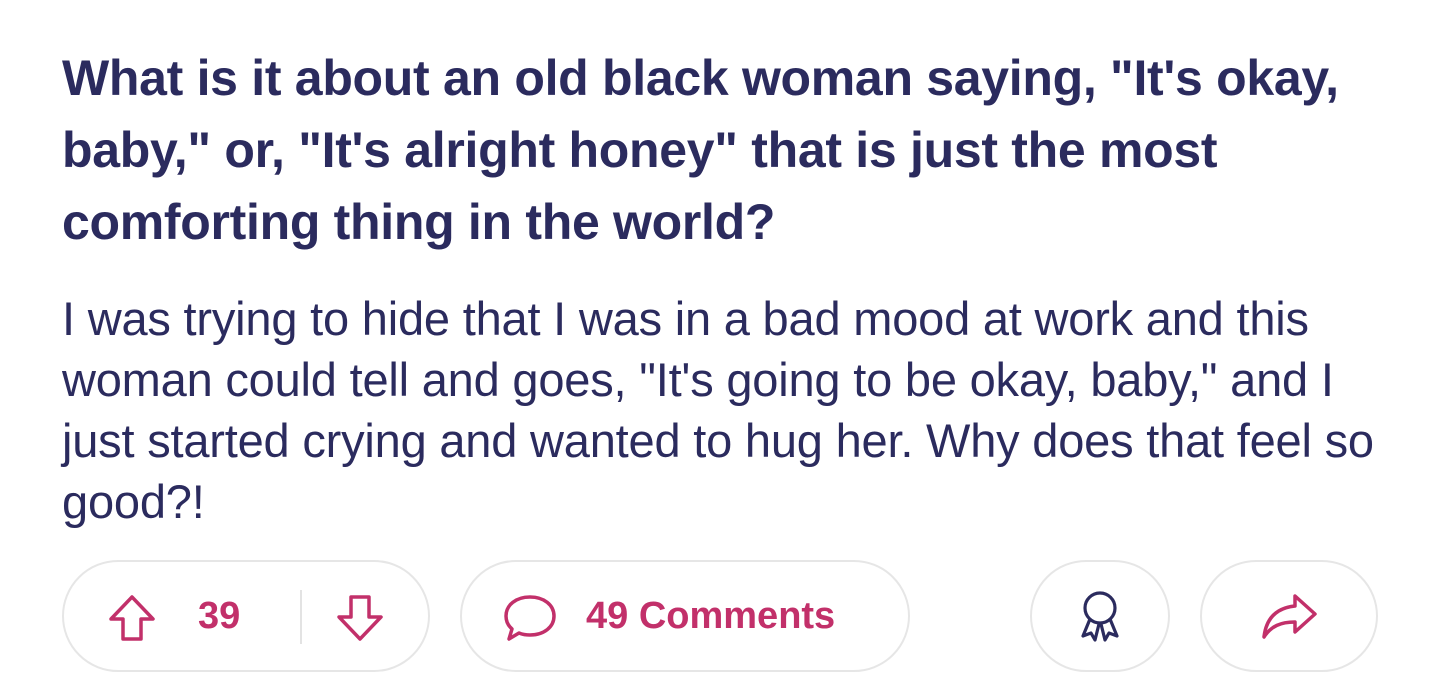 This screenshot has height=688, width=1440. I want to click on award-button, so click(1100, 616).